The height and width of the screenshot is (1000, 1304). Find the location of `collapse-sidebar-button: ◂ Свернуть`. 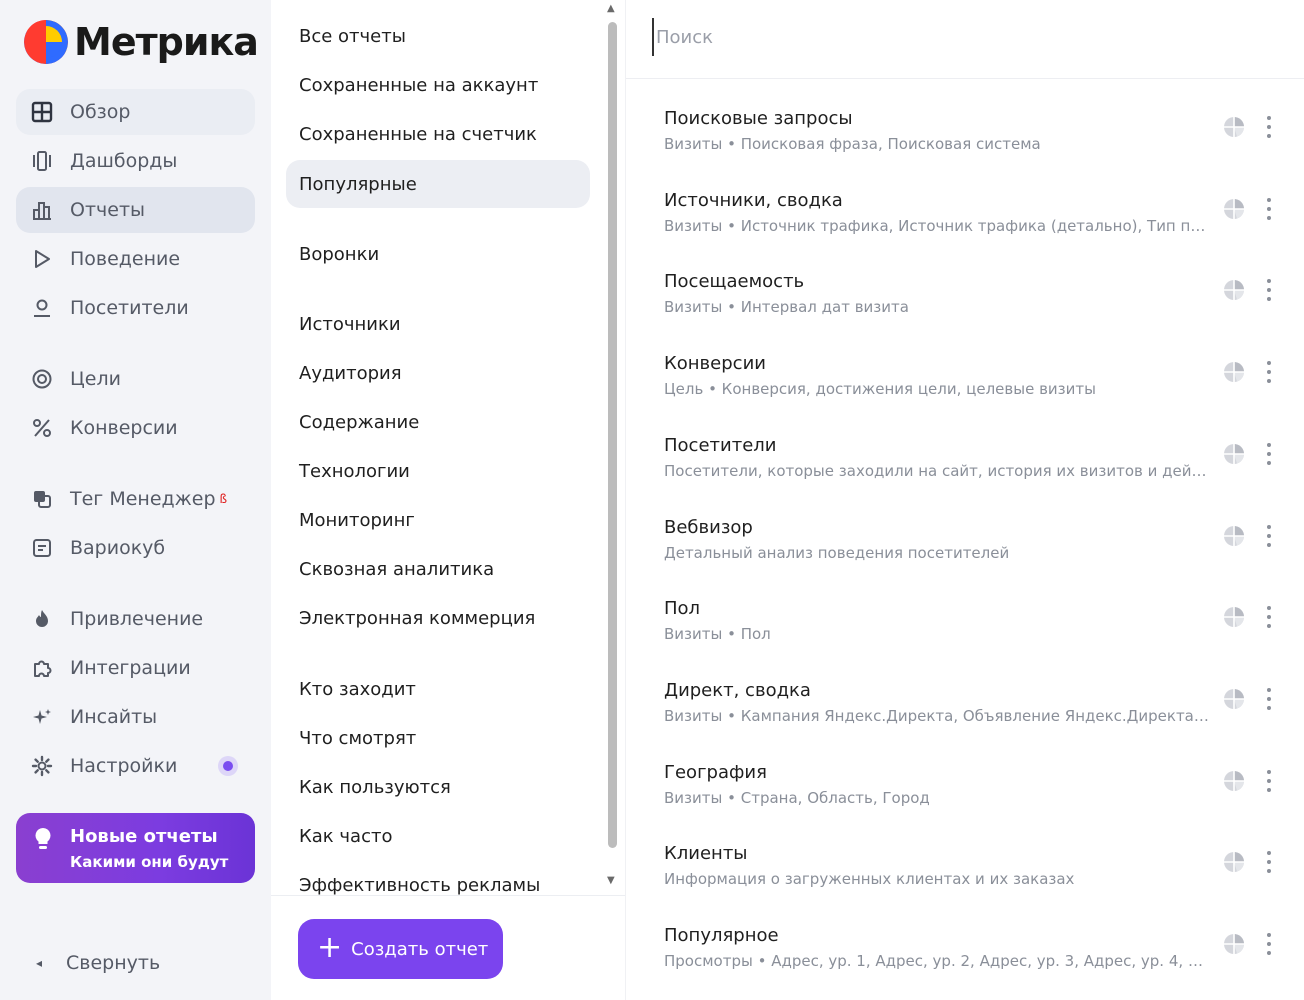

collapse-sidebar-button: ◂ Свернуть is located at coordinates (98, 963).